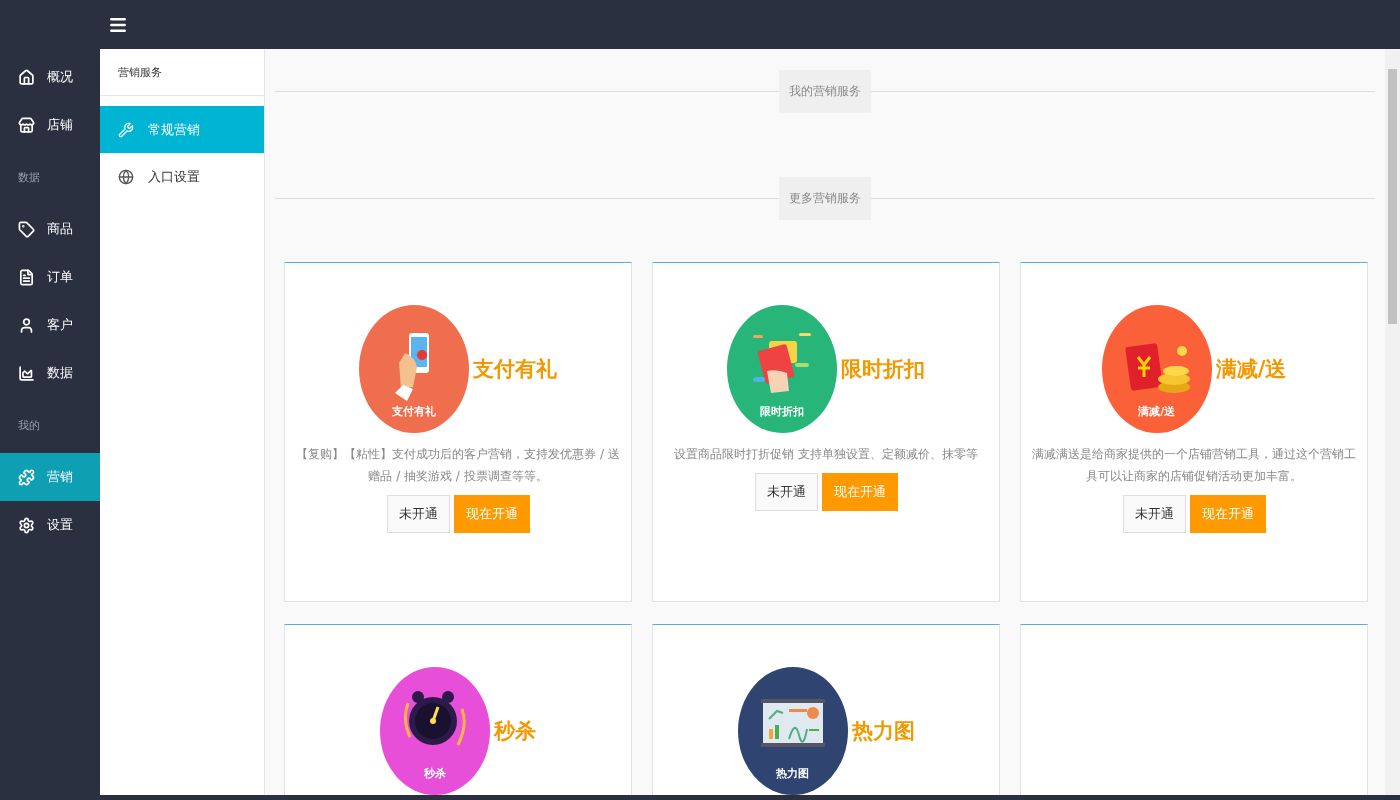 This screenshot has height=800, width=1400. What do you see at coordinates (60, 125) in the screenshot?
I see `nav-item-label: 店铺` at bounding box center [60, 125].